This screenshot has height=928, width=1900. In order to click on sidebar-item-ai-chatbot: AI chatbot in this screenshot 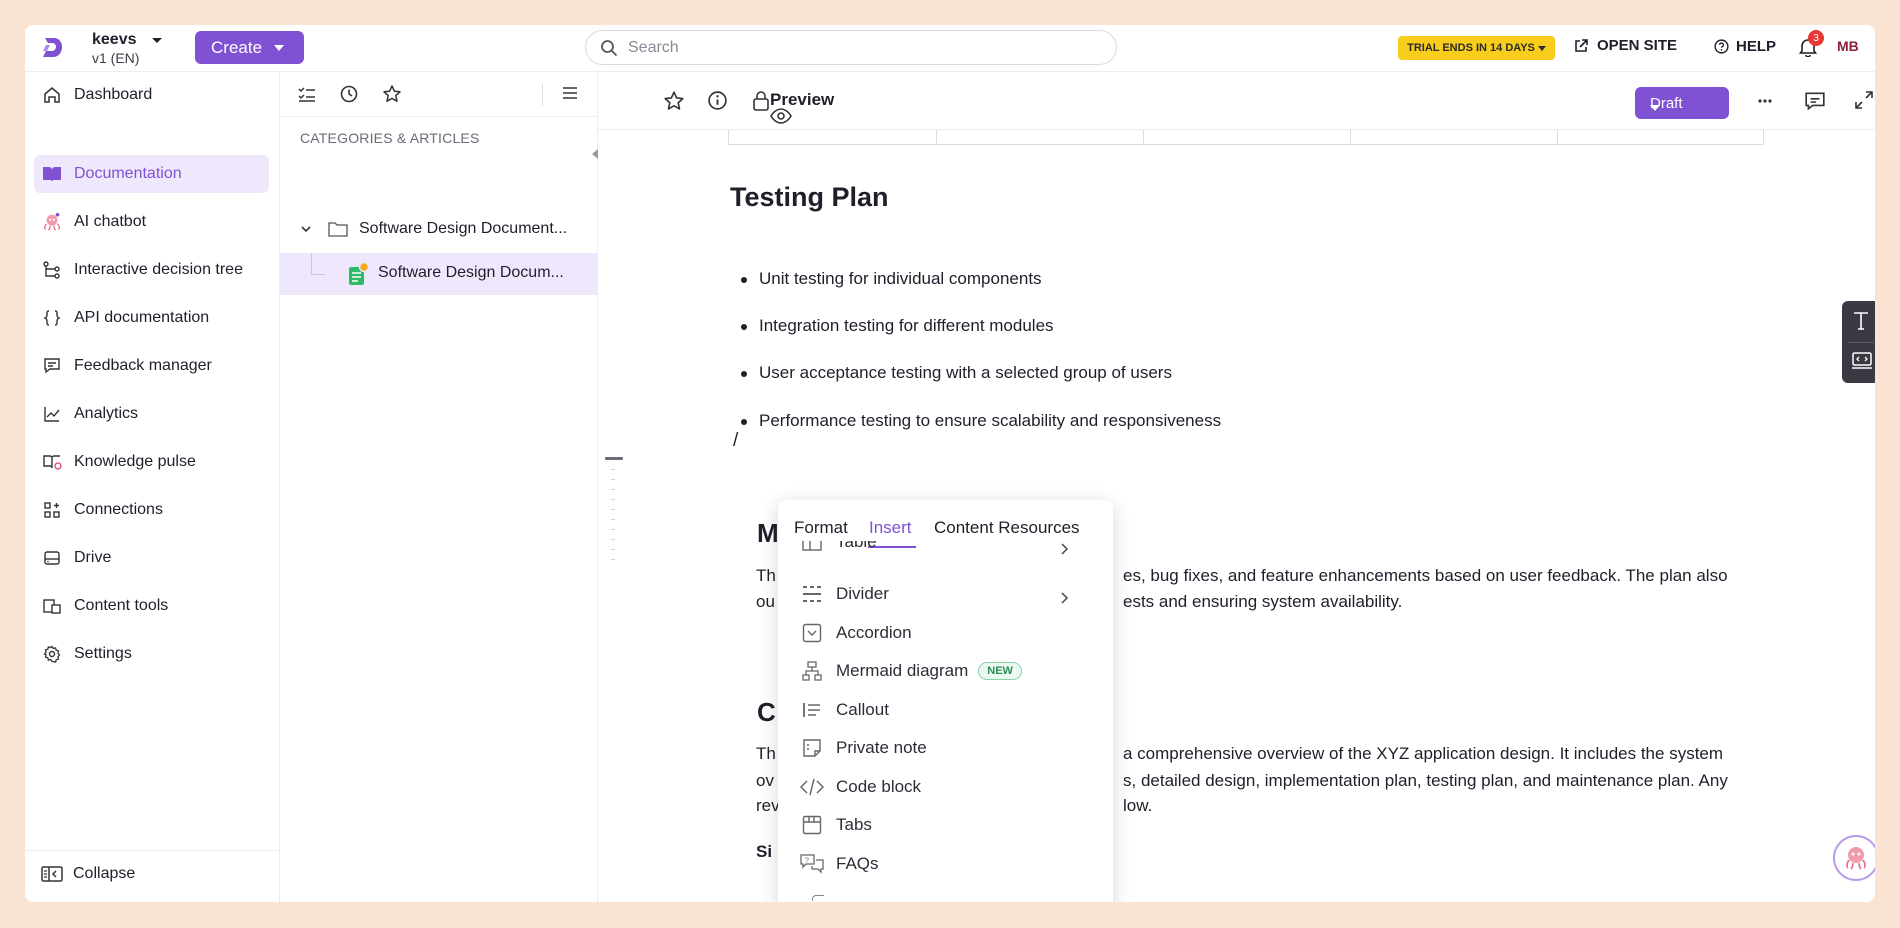, I will do `click(151, 222)`.